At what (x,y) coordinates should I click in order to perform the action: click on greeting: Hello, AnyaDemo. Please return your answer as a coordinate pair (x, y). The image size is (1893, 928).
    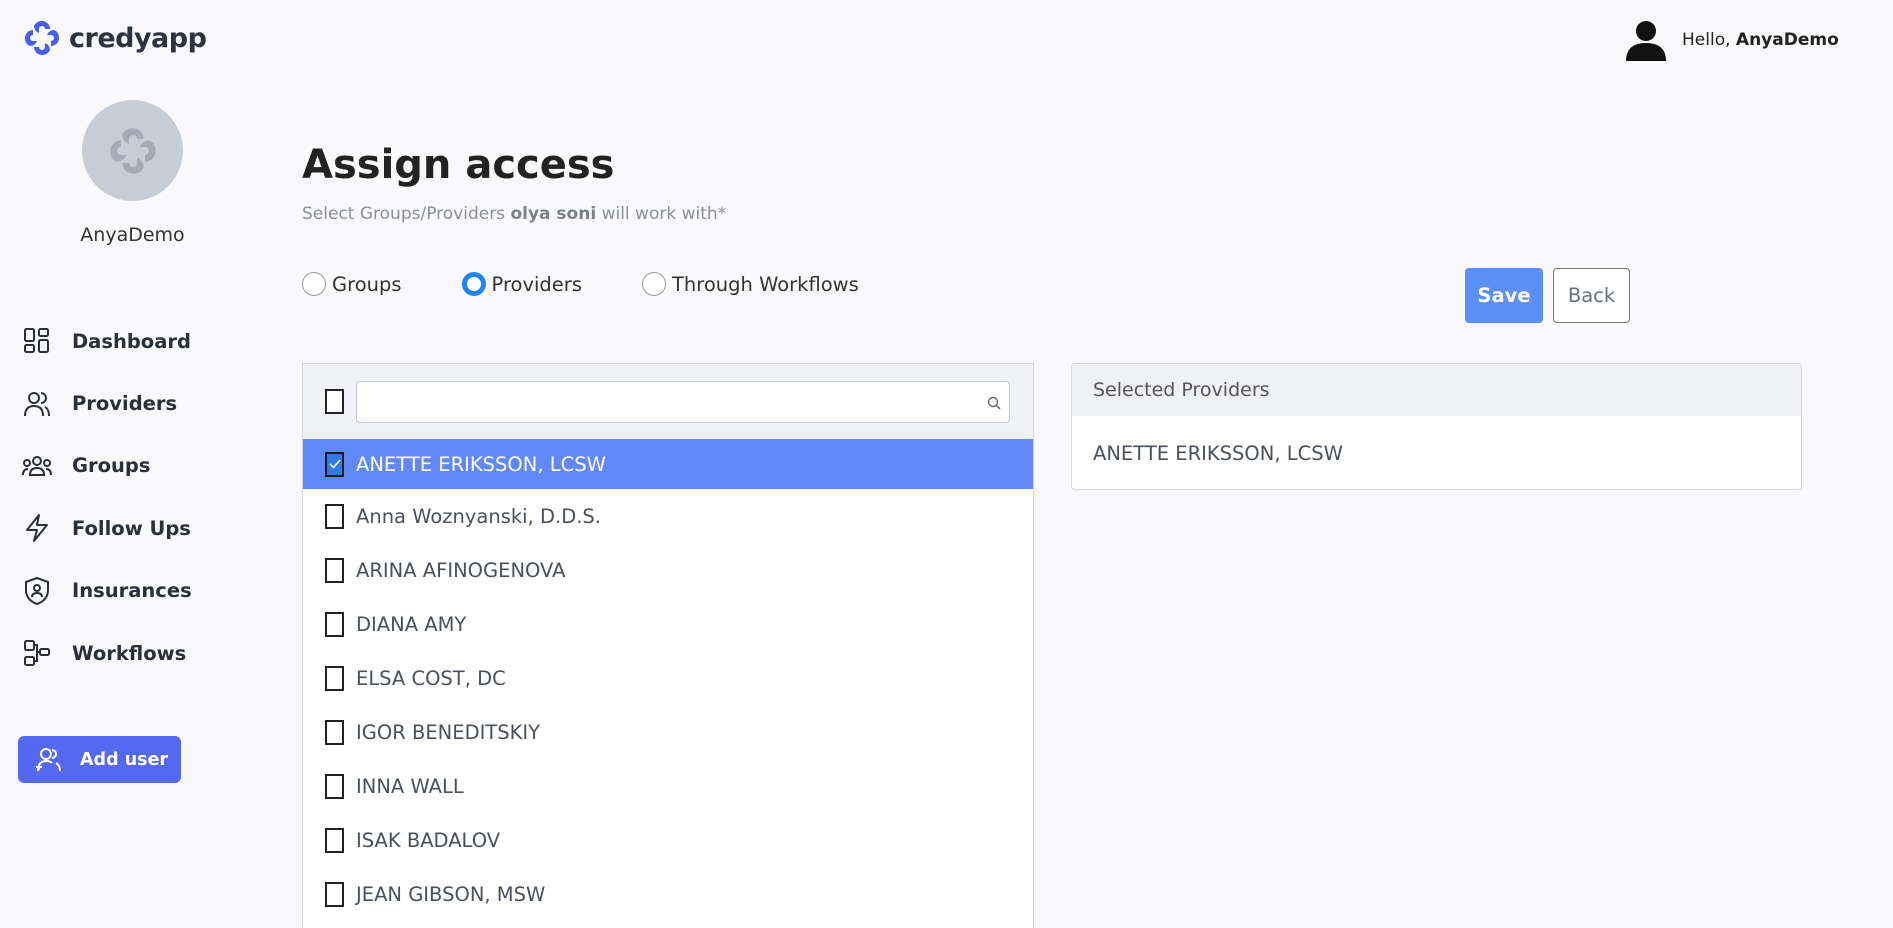
    Looking at the image, I should click on (1760, 40).